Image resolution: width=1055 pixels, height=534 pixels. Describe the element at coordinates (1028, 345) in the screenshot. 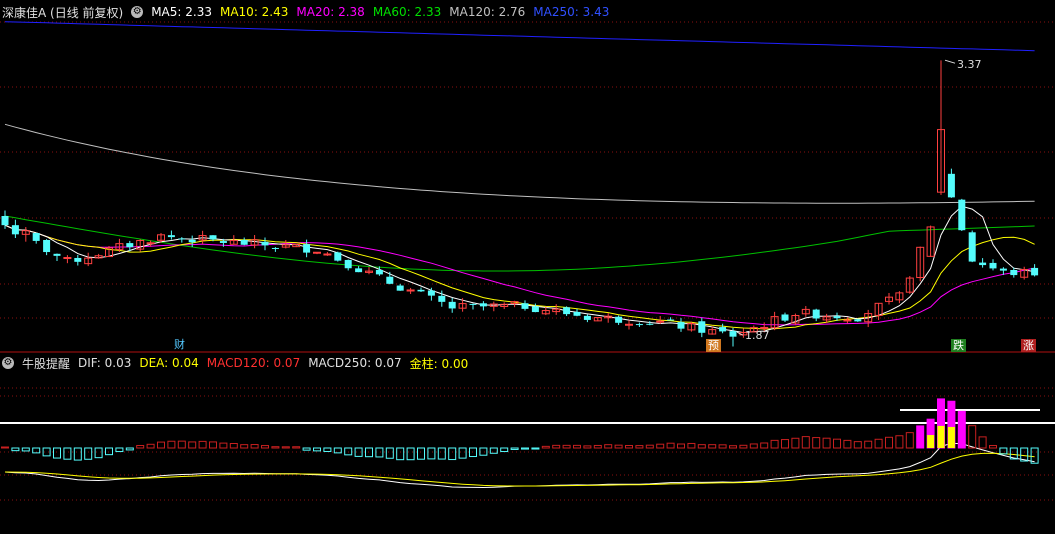

I see `tag-zhang: 涨` at that location.